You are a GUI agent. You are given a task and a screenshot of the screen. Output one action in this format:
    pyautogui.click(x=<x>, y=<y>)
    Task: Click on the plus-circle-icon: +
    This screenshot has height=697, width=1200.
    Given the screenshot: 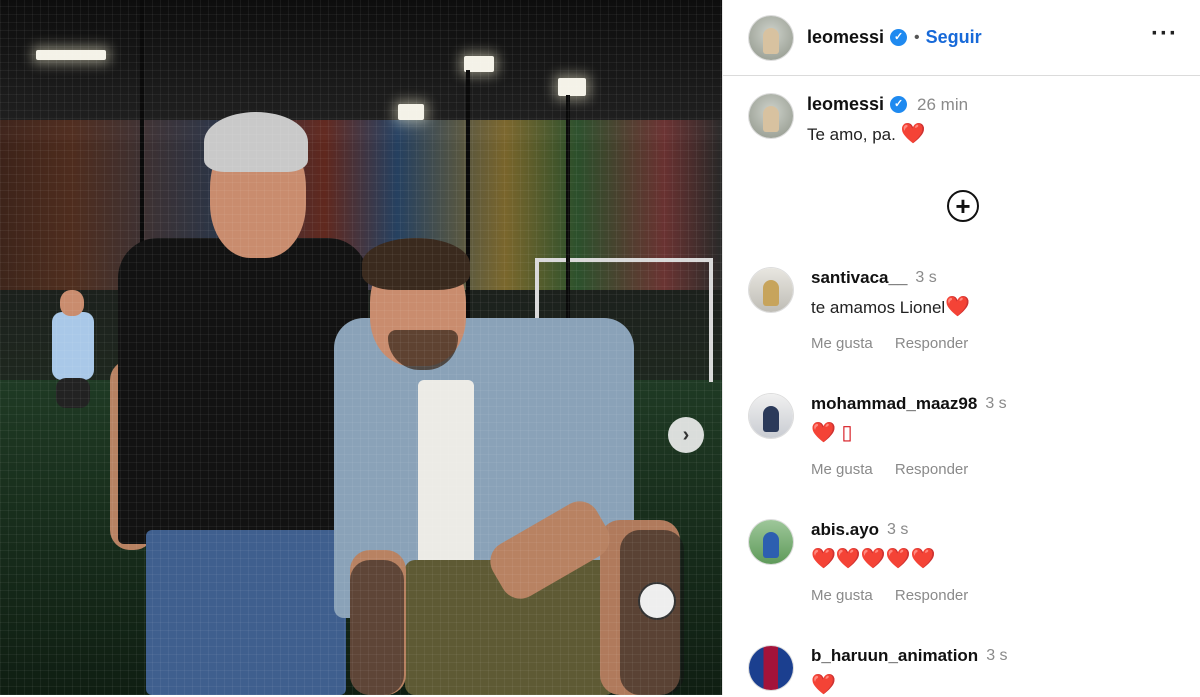 What is the action you would take?
    pyautogui.click(x=963, y=206)
    